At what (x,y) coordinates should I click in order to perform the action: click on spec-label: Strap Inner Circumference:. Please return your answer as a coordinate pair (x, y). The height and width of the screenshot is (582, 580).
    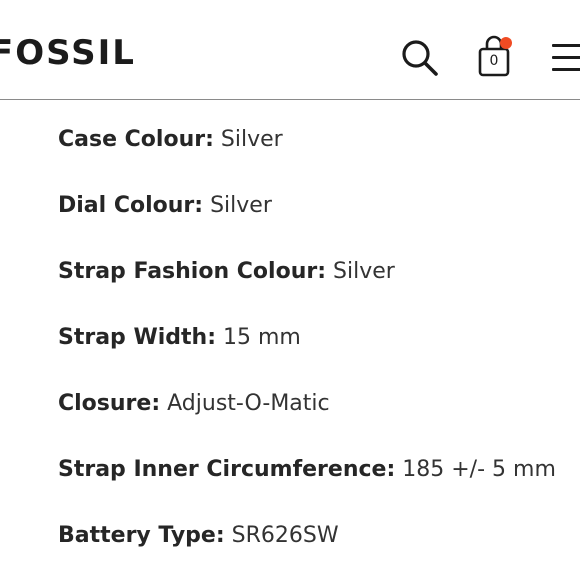
    Looking at the image, I should click on (227, 469).